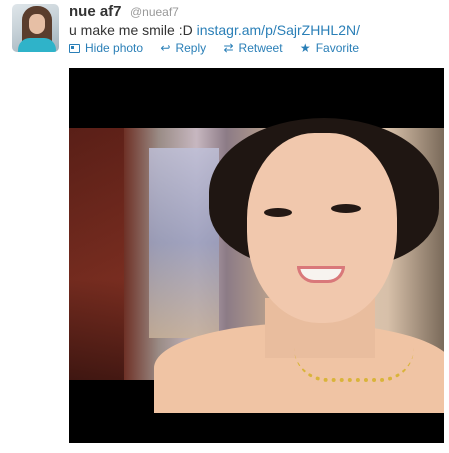  Describe the element at coordinates (37, 45) in the screenshot. I see `avatar-shirt` at that location.